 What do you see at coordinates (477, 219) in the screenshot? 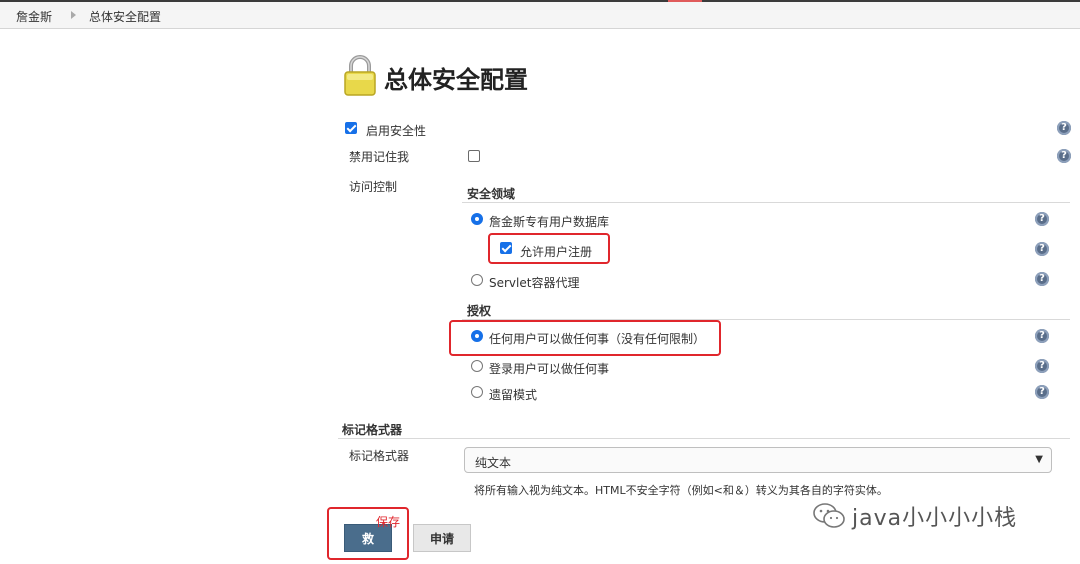
I see `realm-radio-jenkins-db` at bounding box center [477, 219].